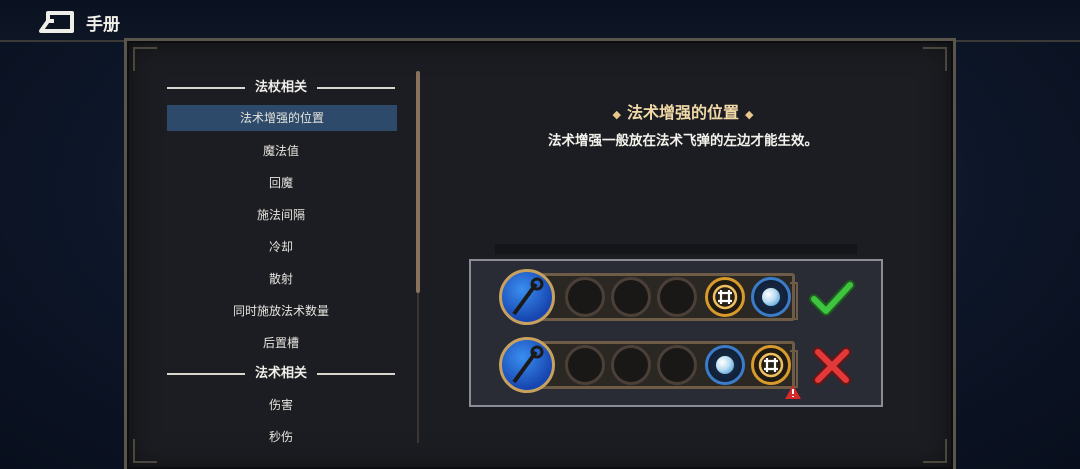 This screenshot has width=1080, height=469. What do you see at coordinates (832, 298) in the screenshot?
I see `check-icon` at bounding box center [832, 298].